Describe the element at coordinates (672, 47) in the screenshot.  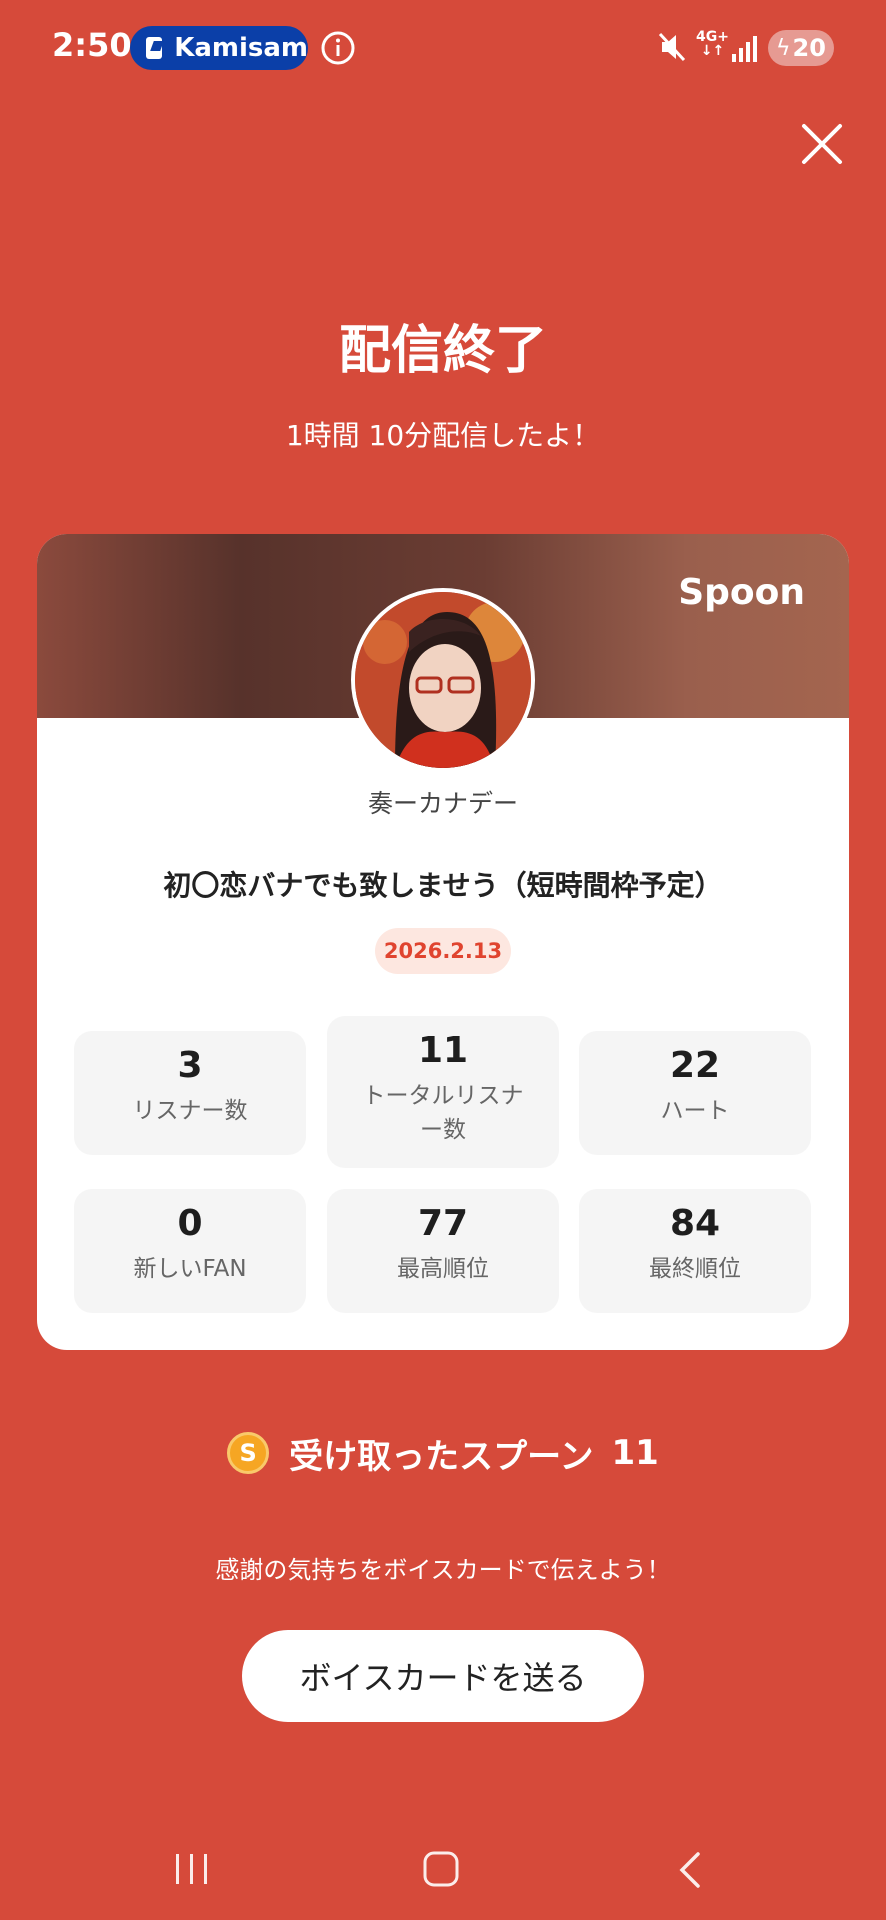
I see `mute-icon` at that location.